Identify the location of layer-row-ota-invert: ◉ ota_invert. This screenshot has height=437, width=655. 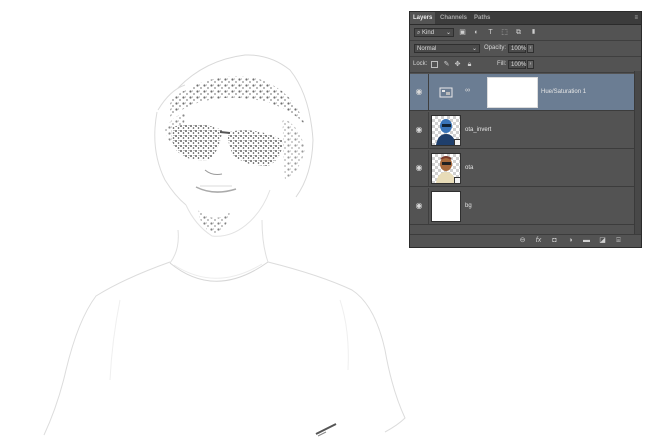
(523, 130).